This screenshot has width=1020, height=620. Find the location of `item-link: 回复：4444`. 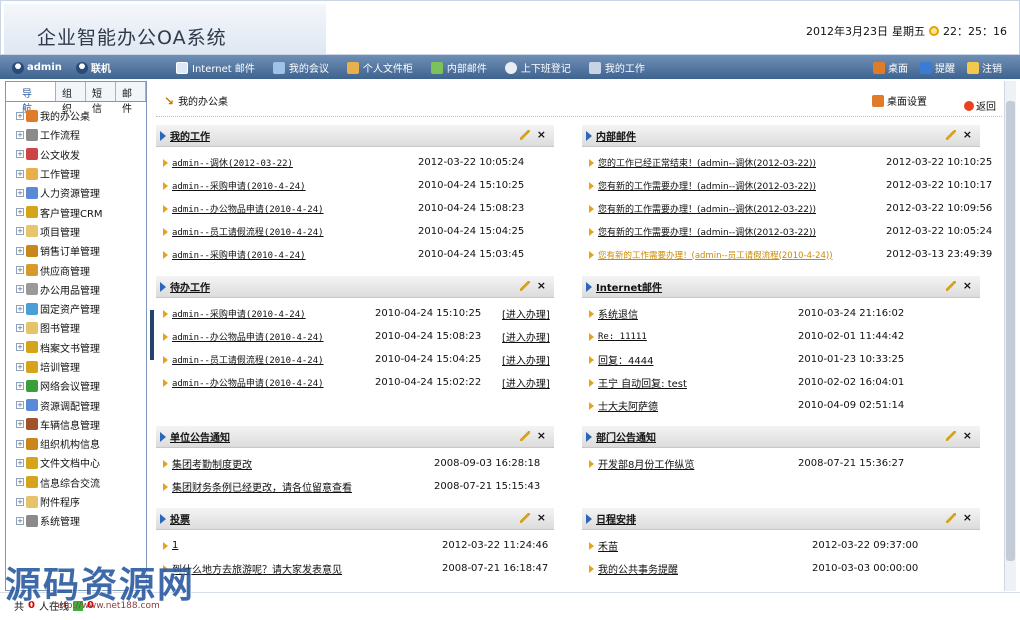

item-link: 回复：4444 is located at coordinates (625, 359).